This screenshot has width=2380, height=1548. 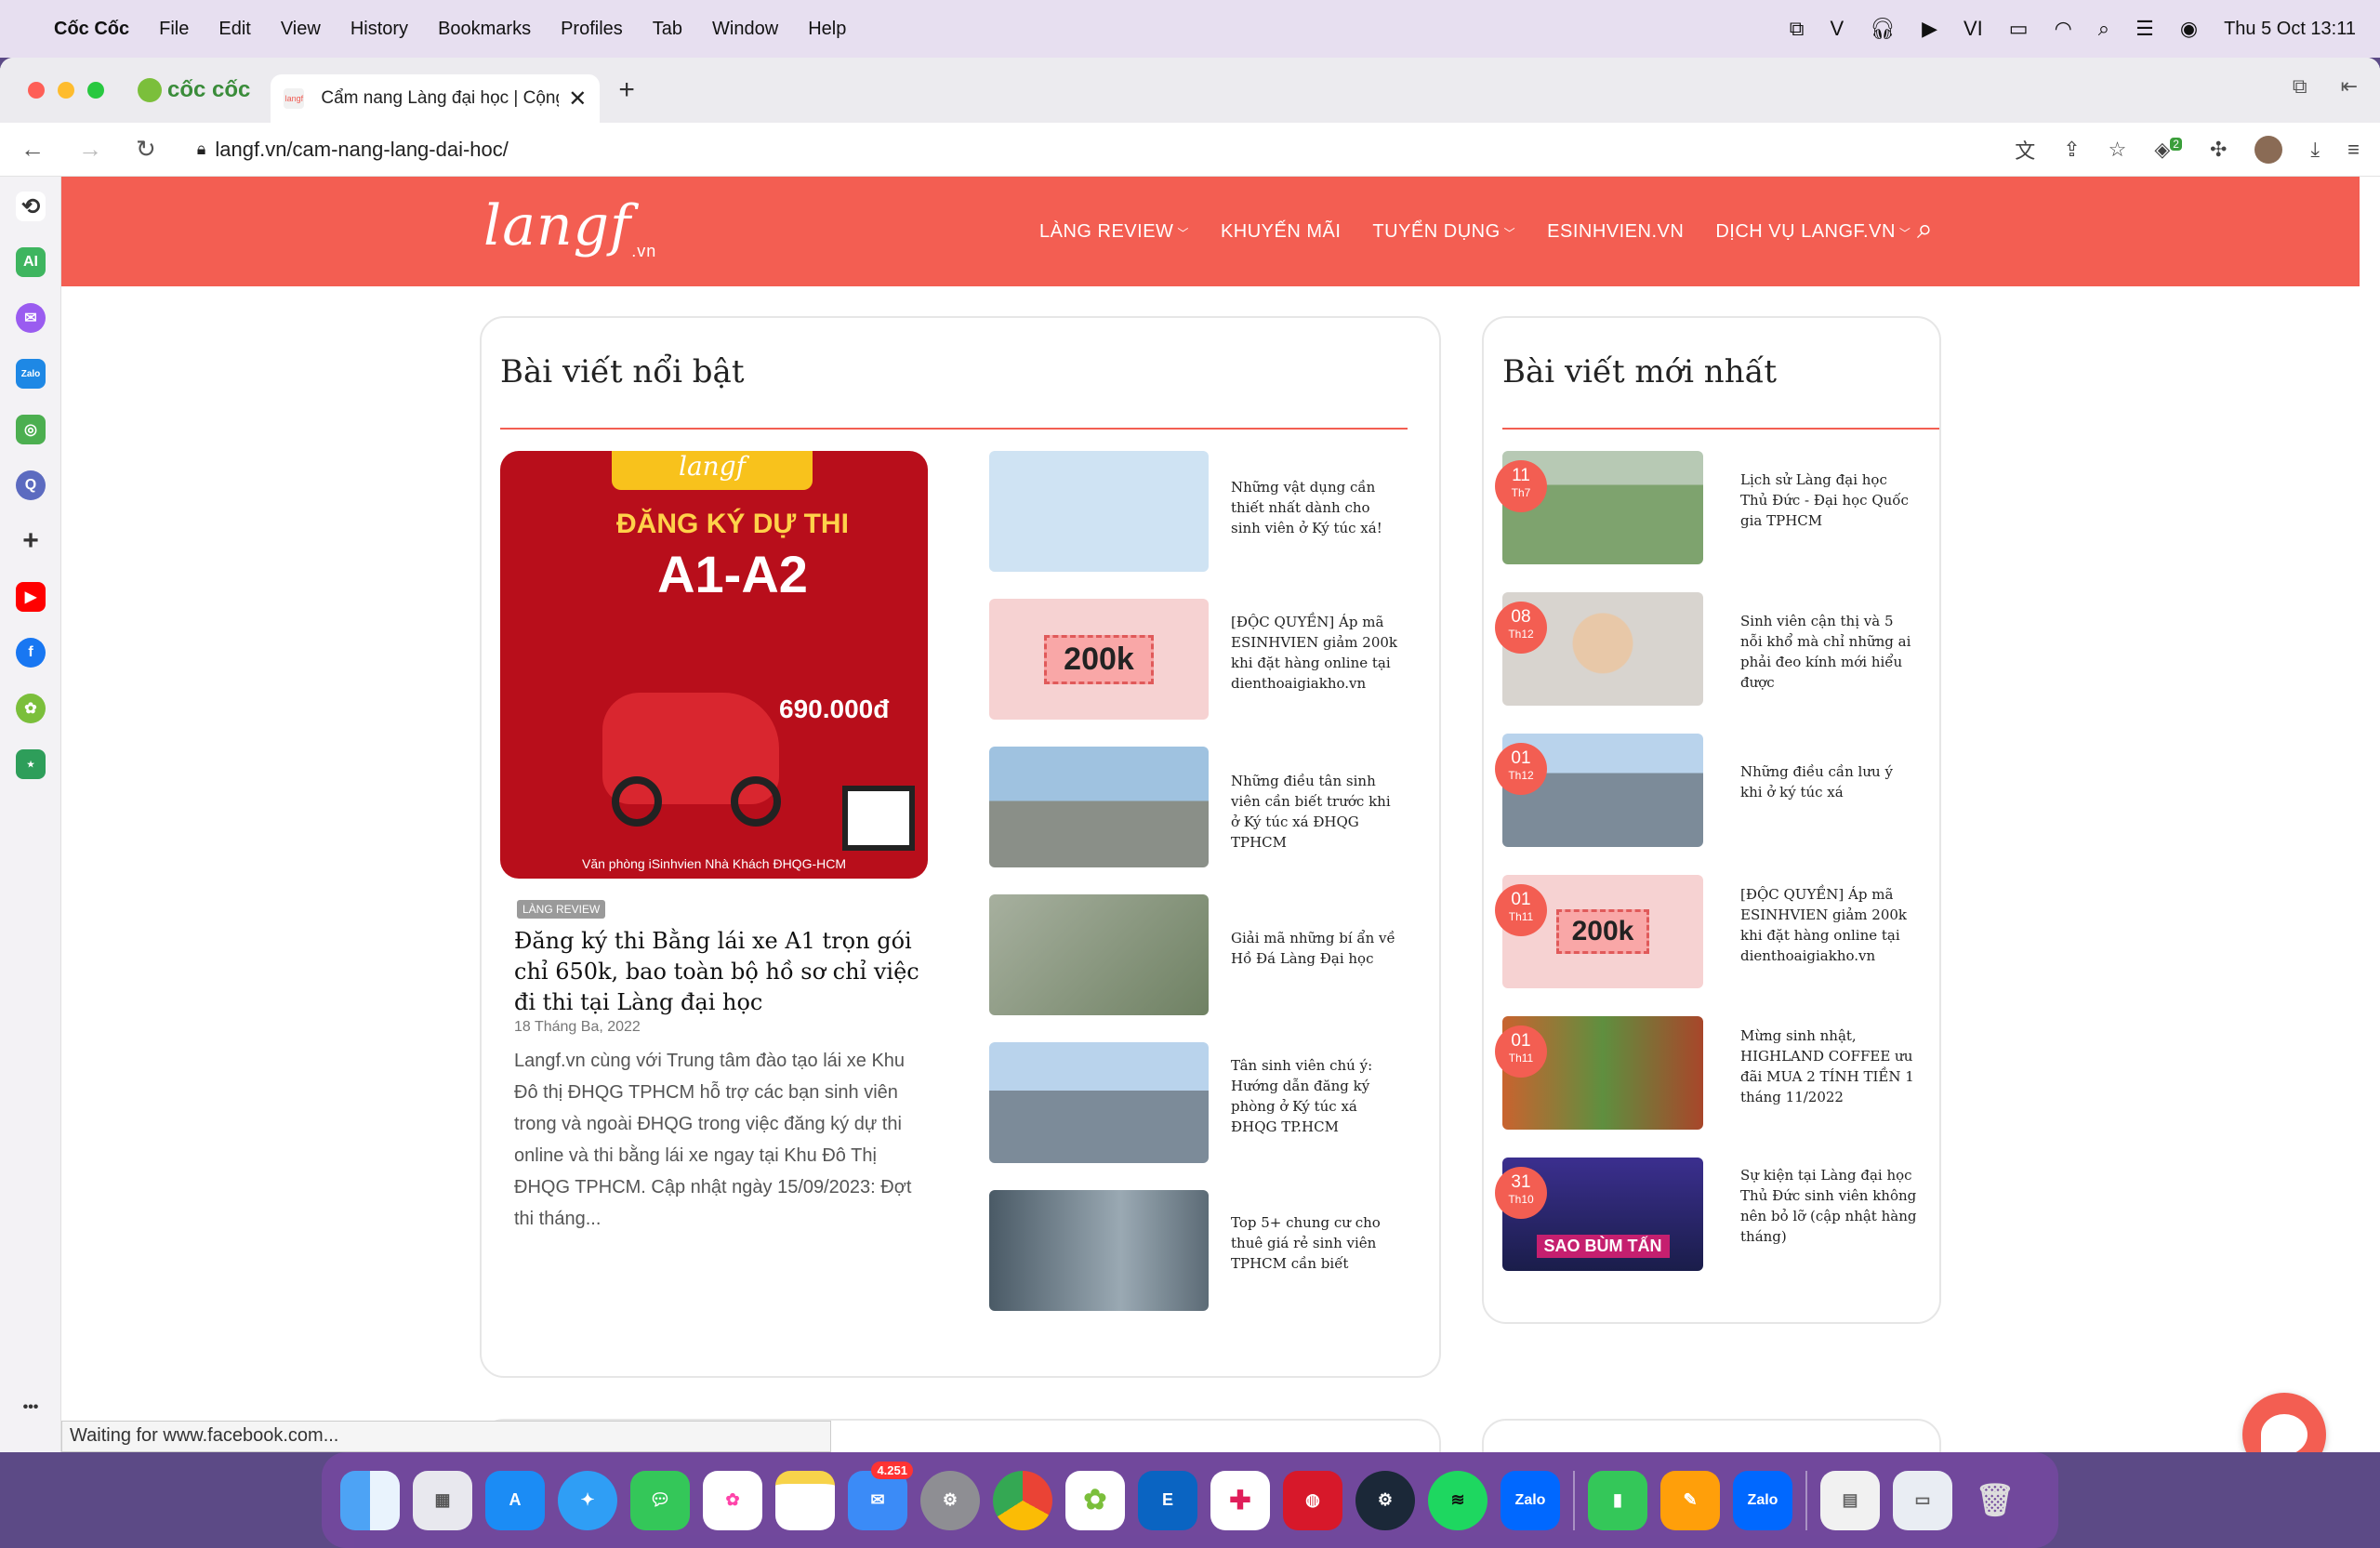 What do you see at coordinates (301, 29) in the screenshot?
I see `menu-view: View` at bounding box center [301, 29].